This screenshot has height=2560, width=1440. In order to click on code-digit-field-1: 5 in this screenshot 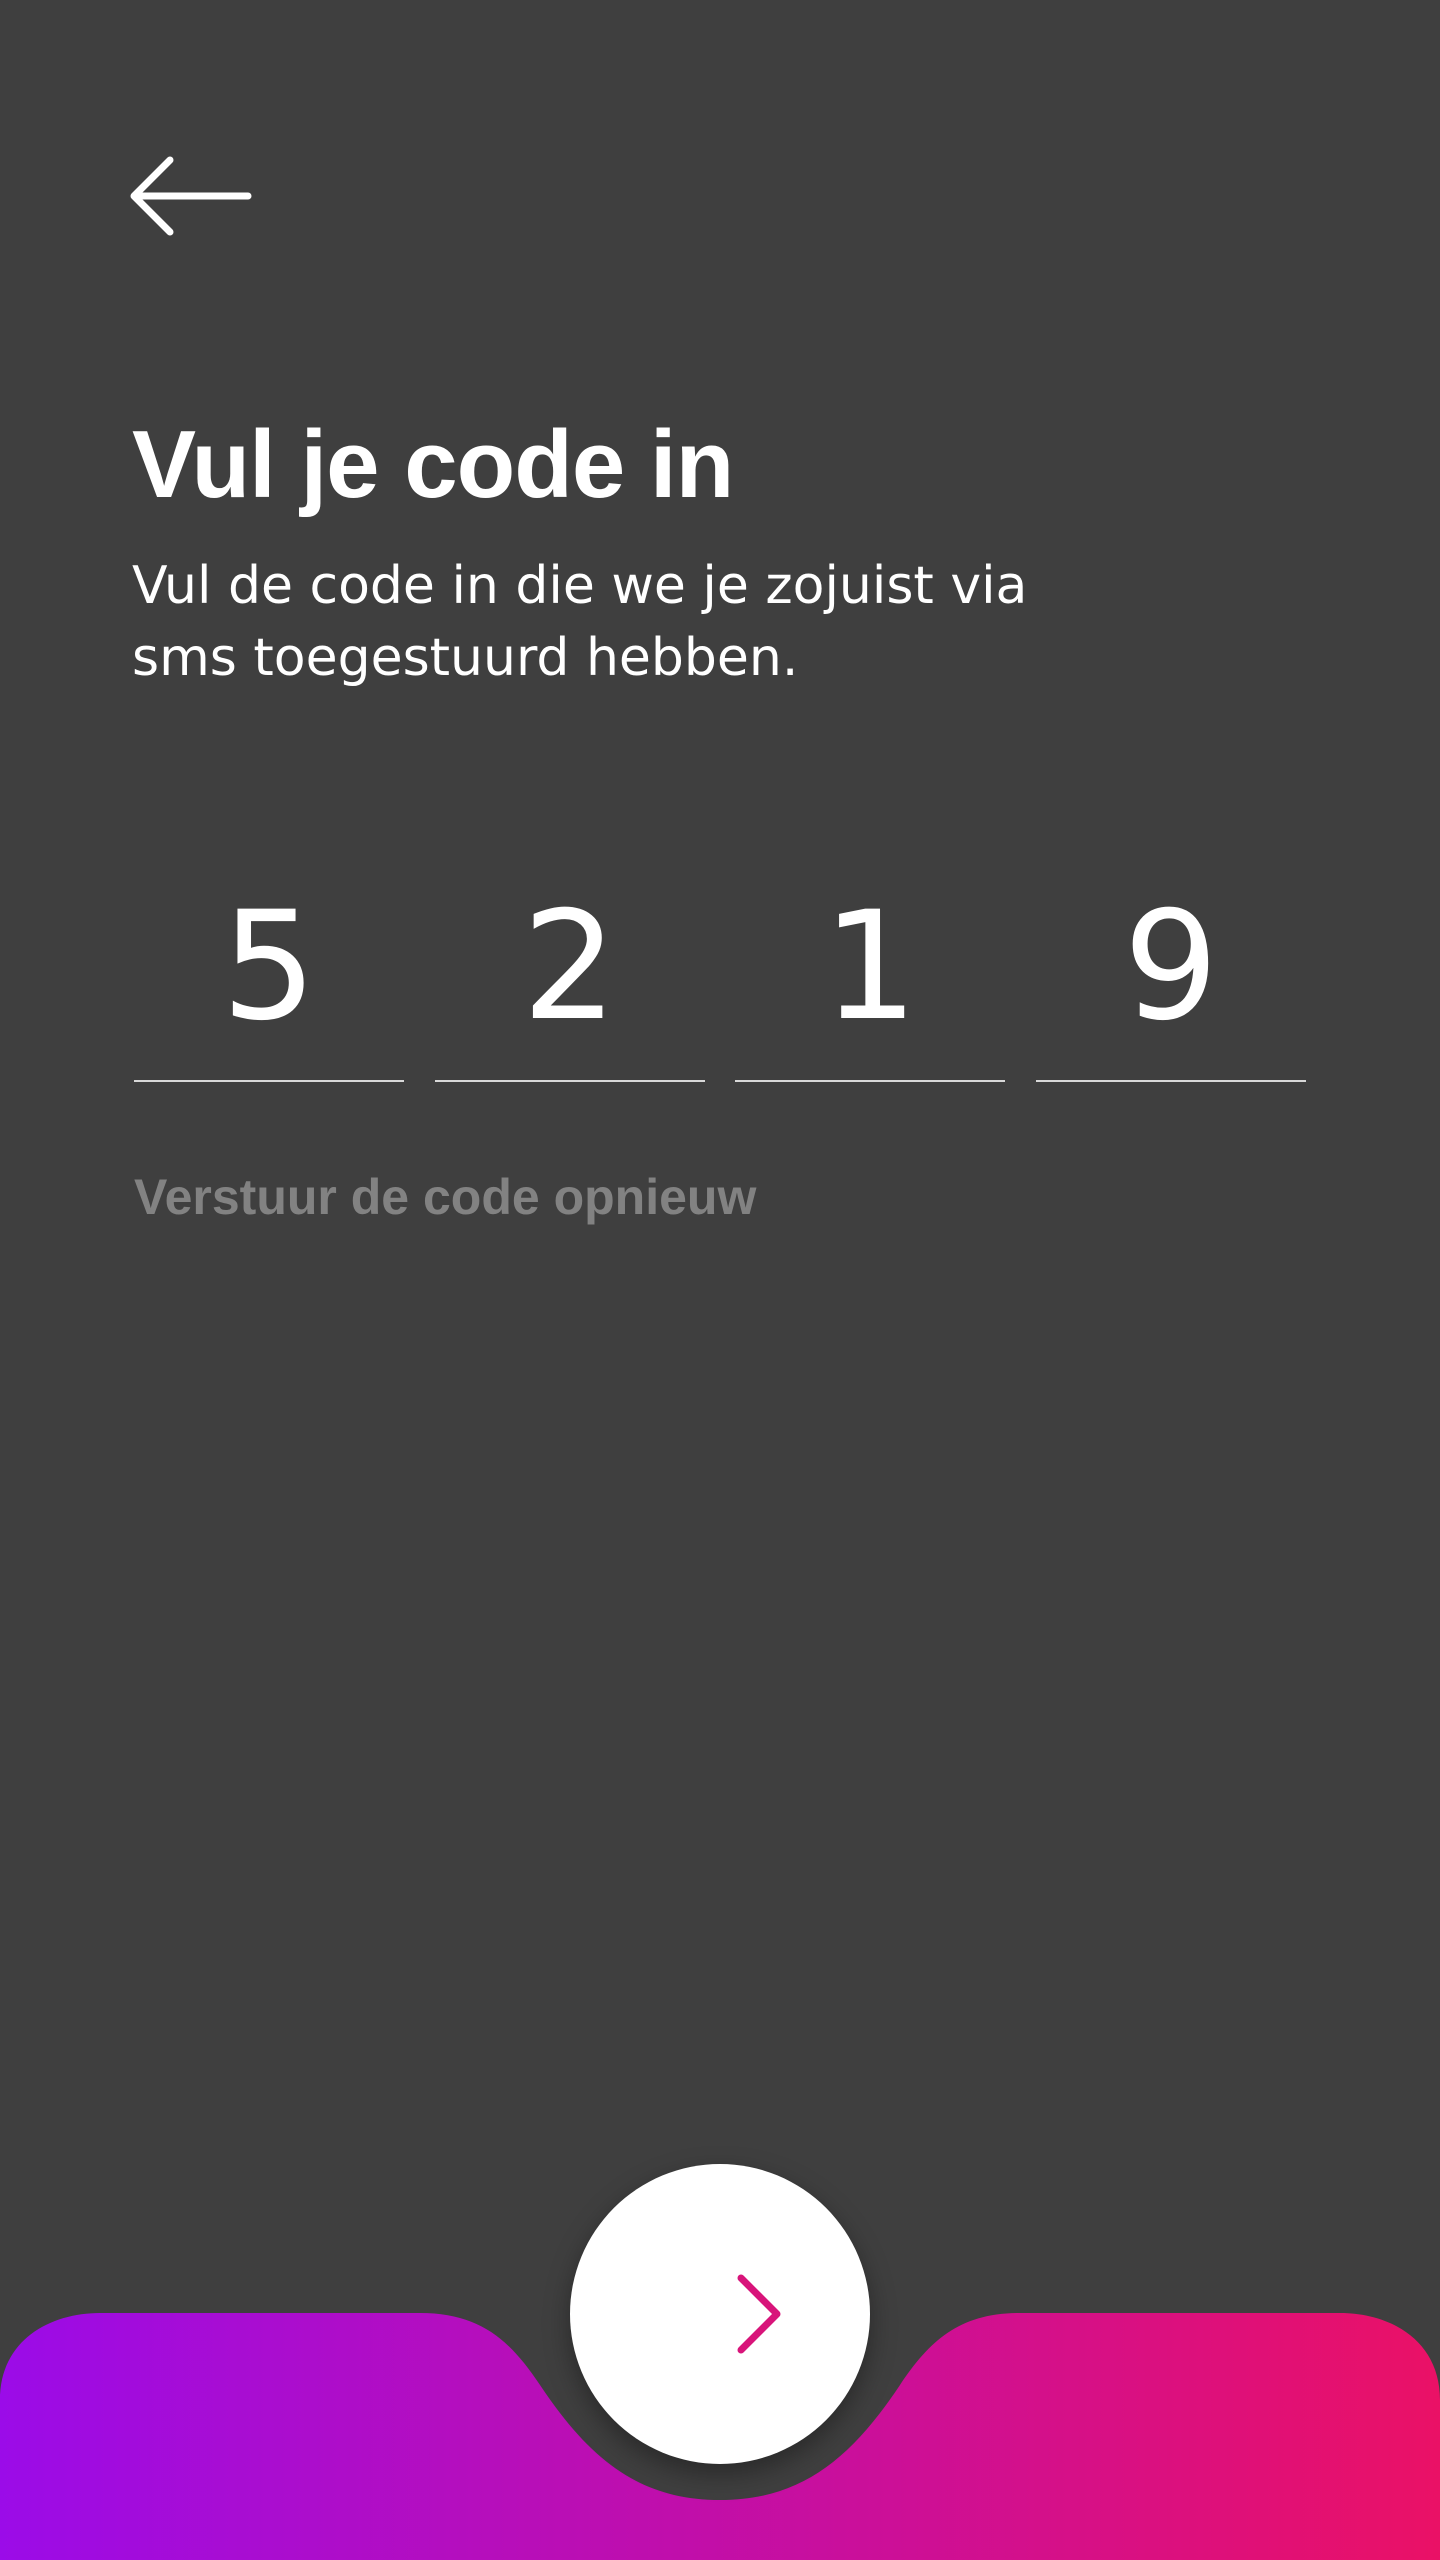, I will do `click(269, 971)`.